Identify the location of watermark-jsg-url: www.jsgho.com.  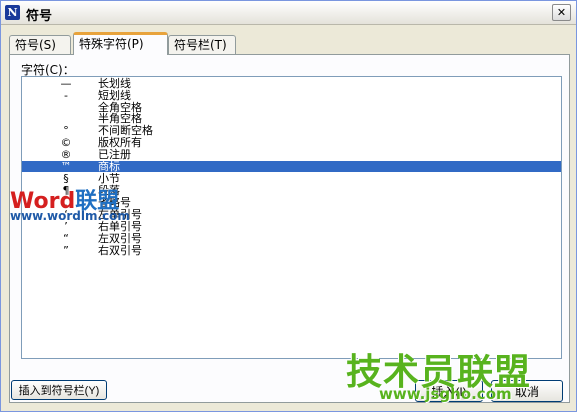
(445, 394).